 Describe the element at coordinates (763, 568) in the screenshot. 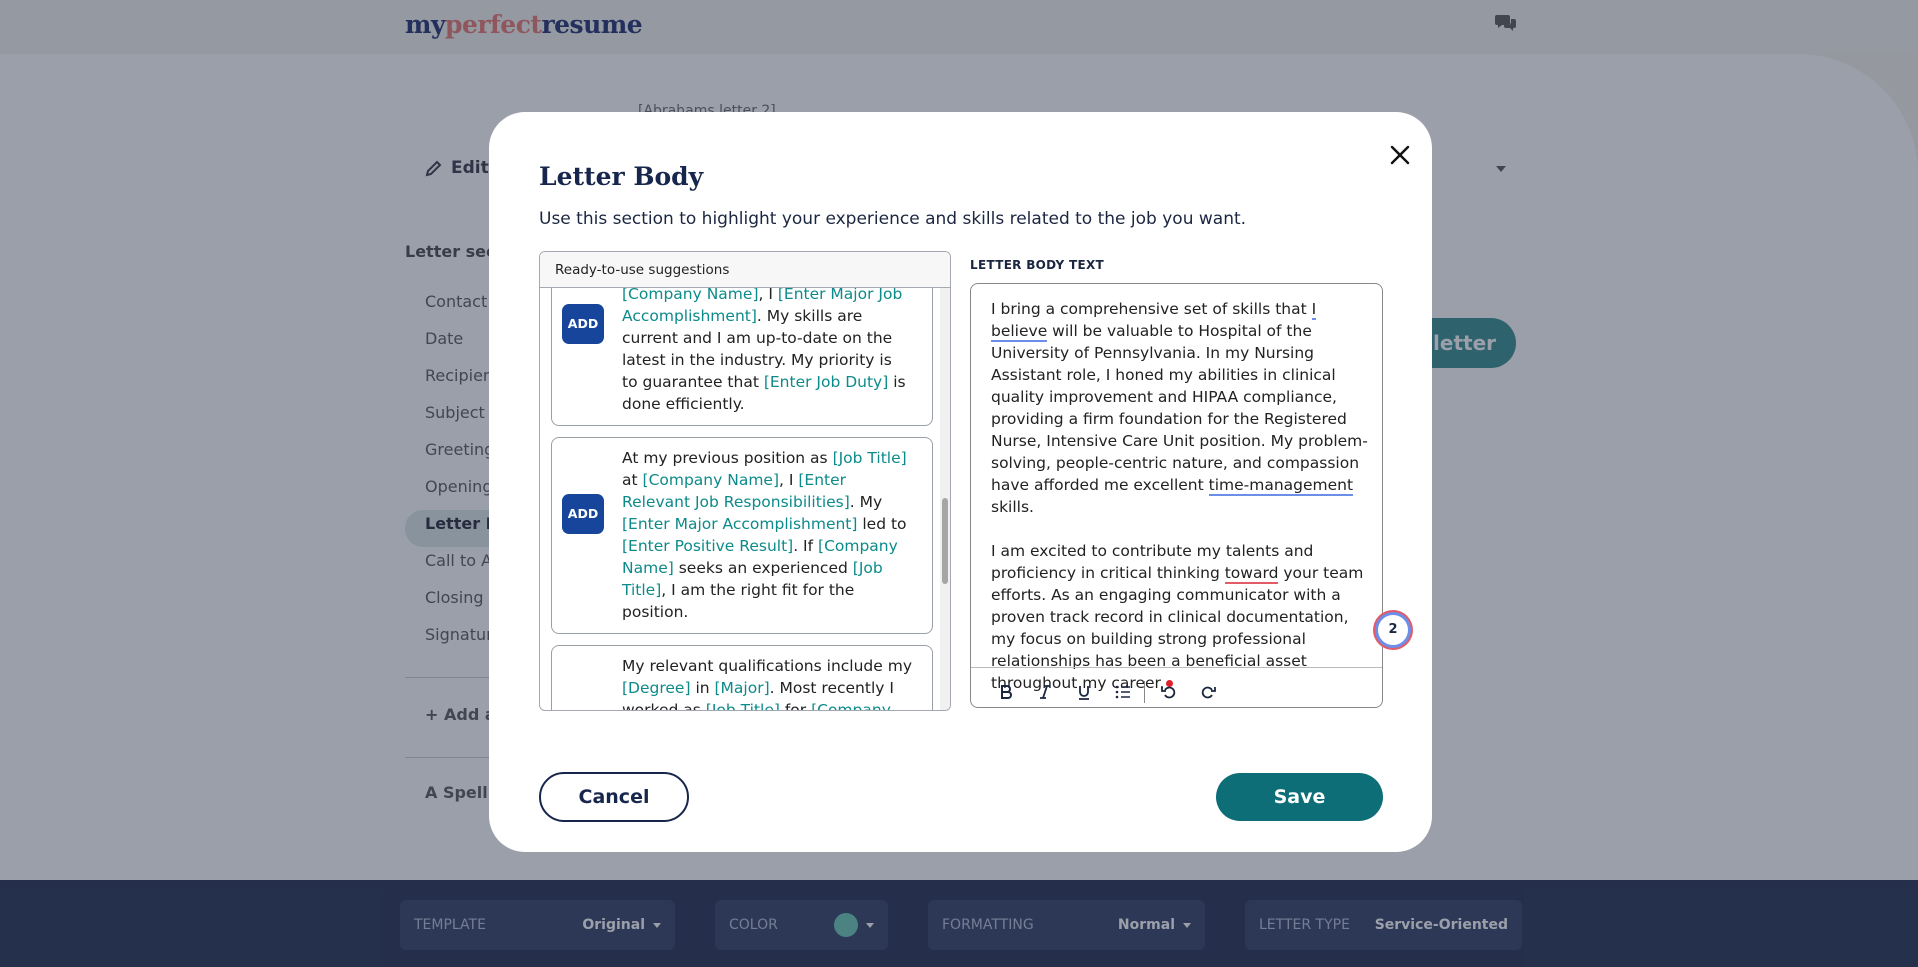

I see `text-run: seeks an experienced` at that location.